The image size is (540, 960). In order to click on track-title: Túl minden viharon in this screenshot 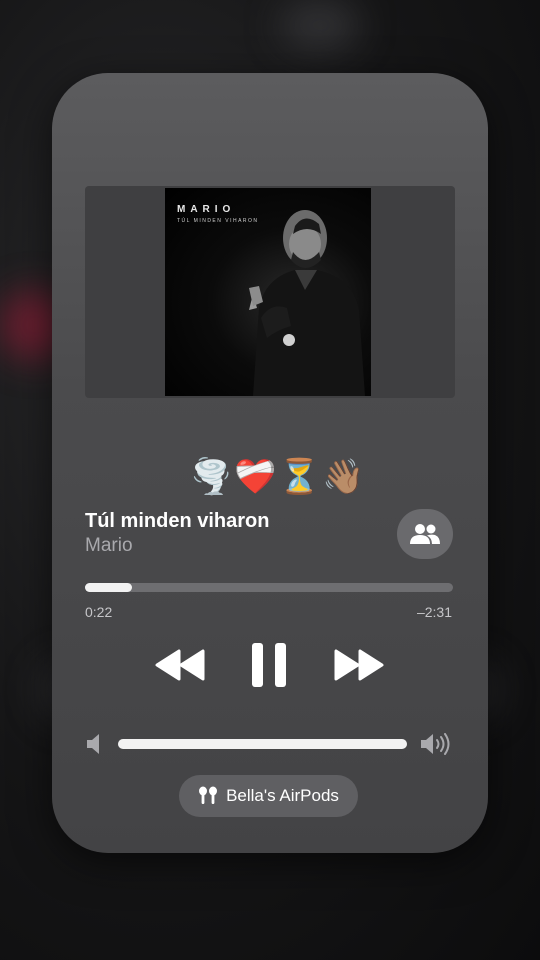, I will do `click(177, 521)`.